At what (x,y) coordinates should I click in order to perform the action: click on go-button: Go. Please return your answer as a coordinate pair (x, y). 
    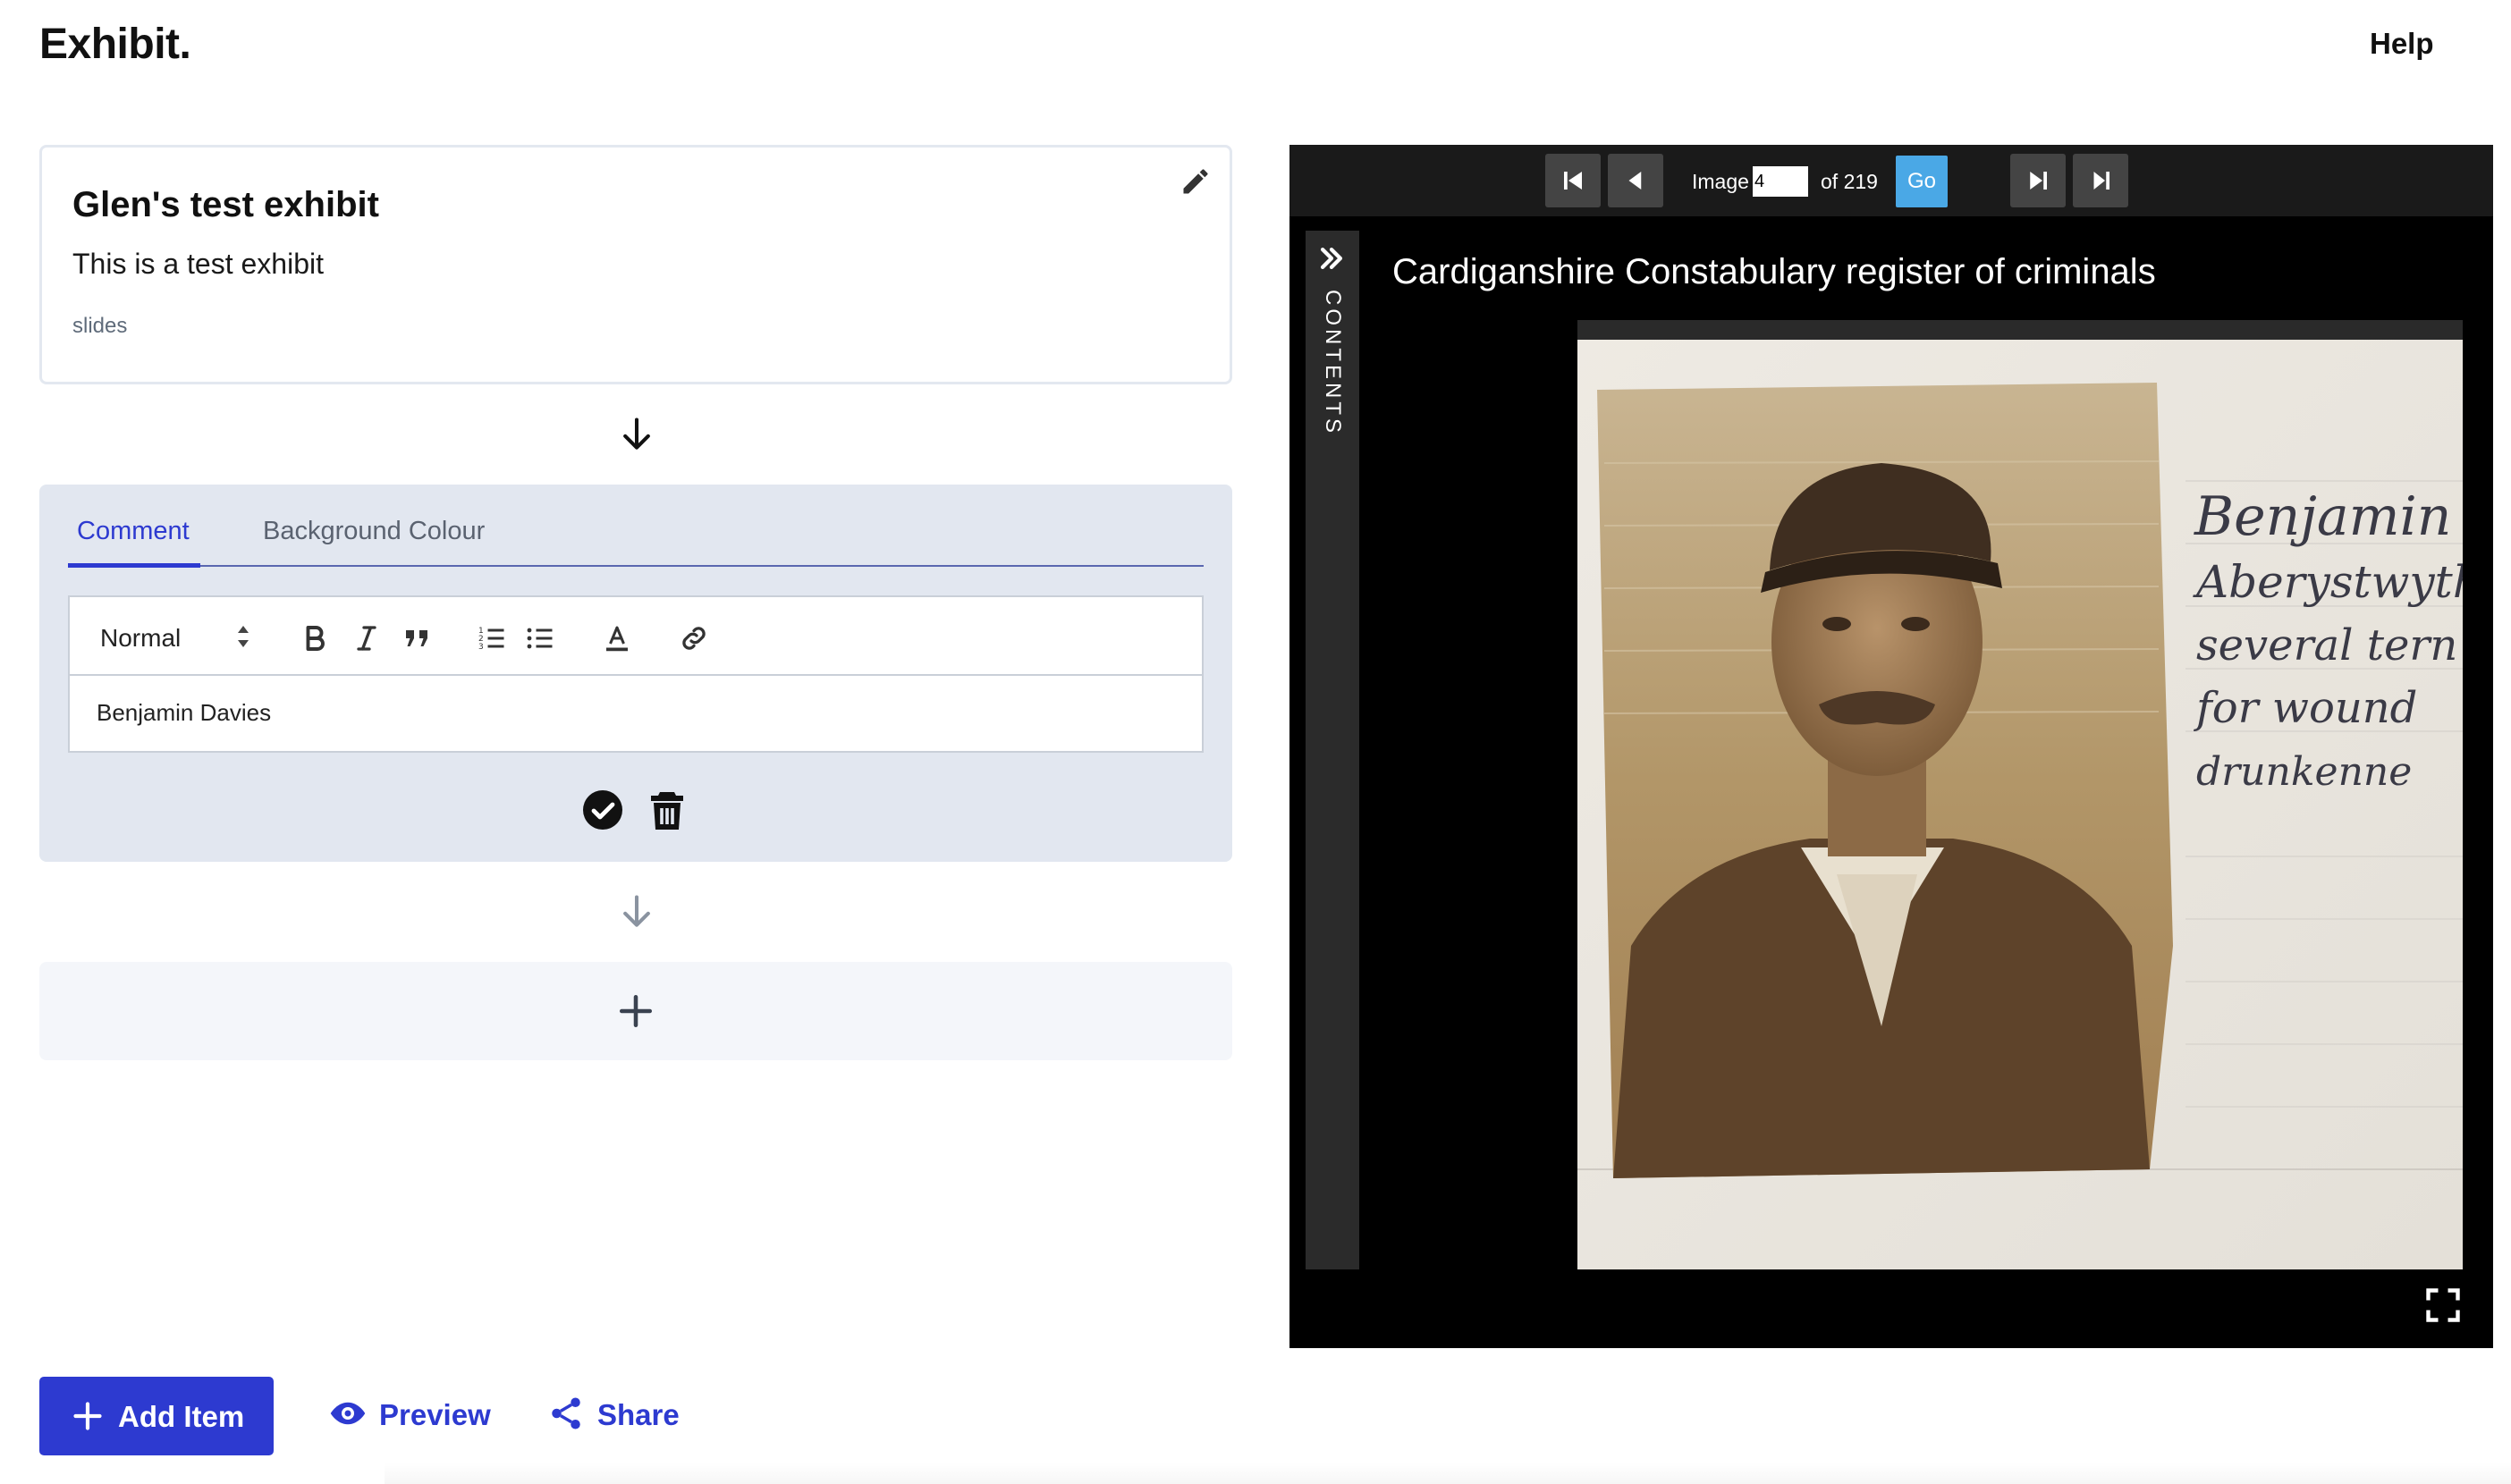
    Looking at the image, I should click on (1922, 181).